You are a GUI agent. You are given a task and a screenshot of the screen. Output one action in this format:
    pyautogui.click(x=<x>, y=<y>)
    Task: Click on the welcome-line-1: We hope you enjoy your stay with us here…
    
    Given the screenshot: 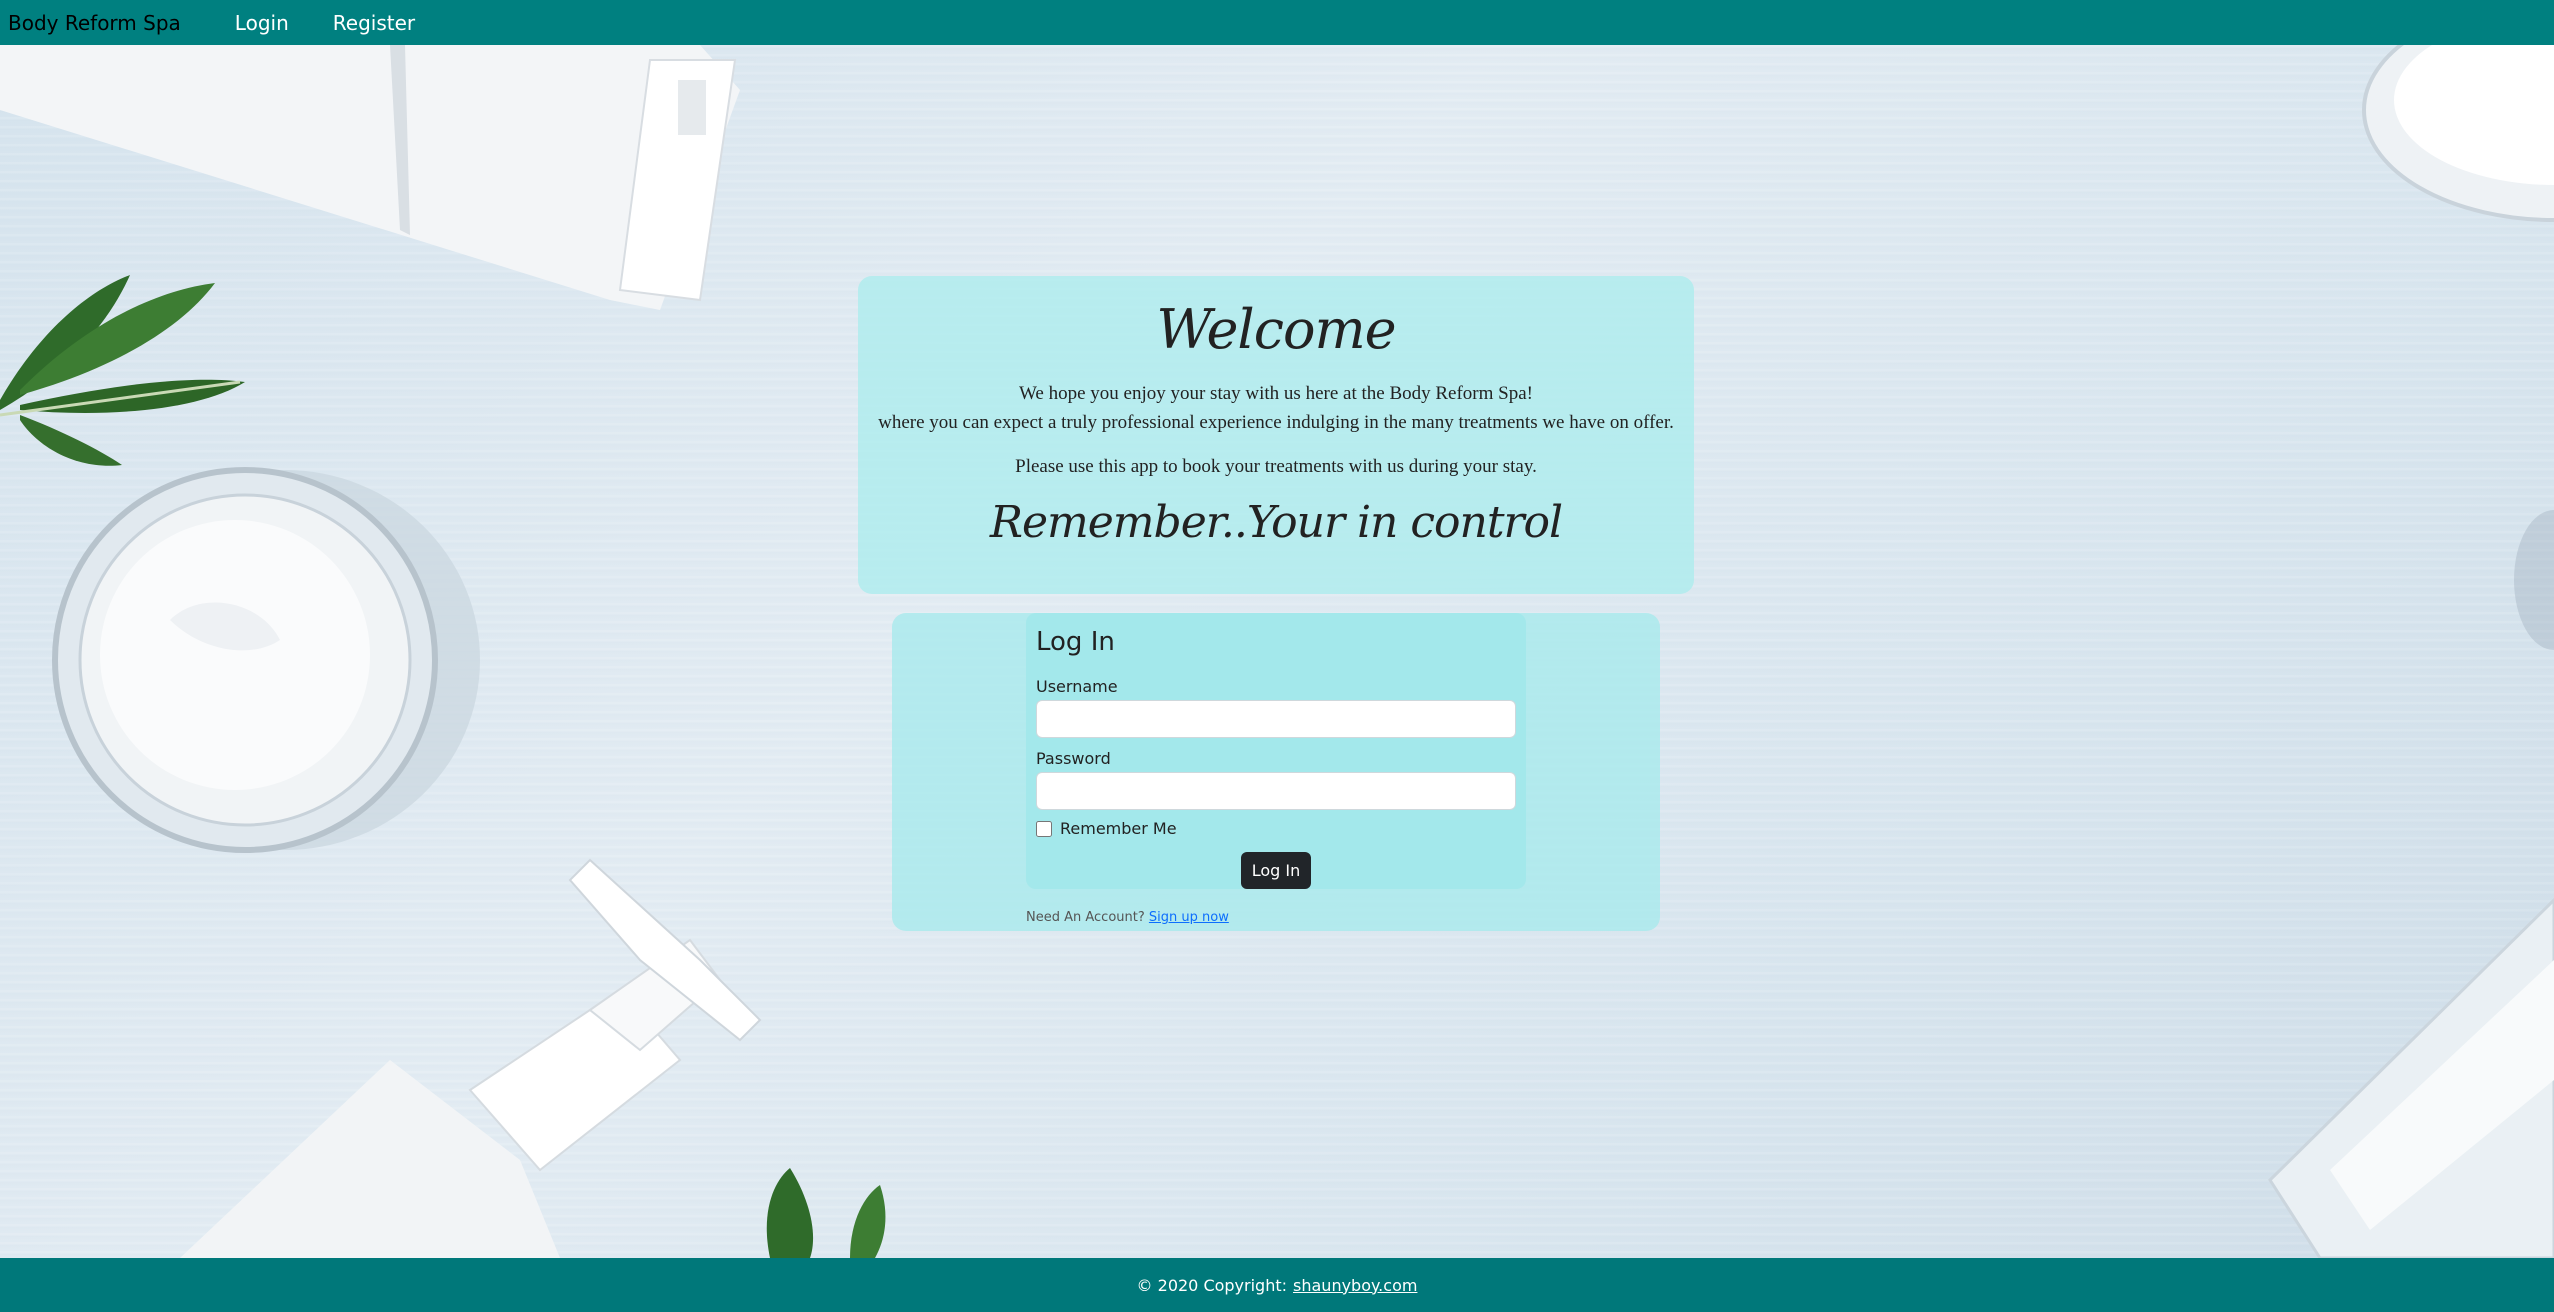 What is the action you would take?
    pyautogui.click(x=1275, y=393)
    